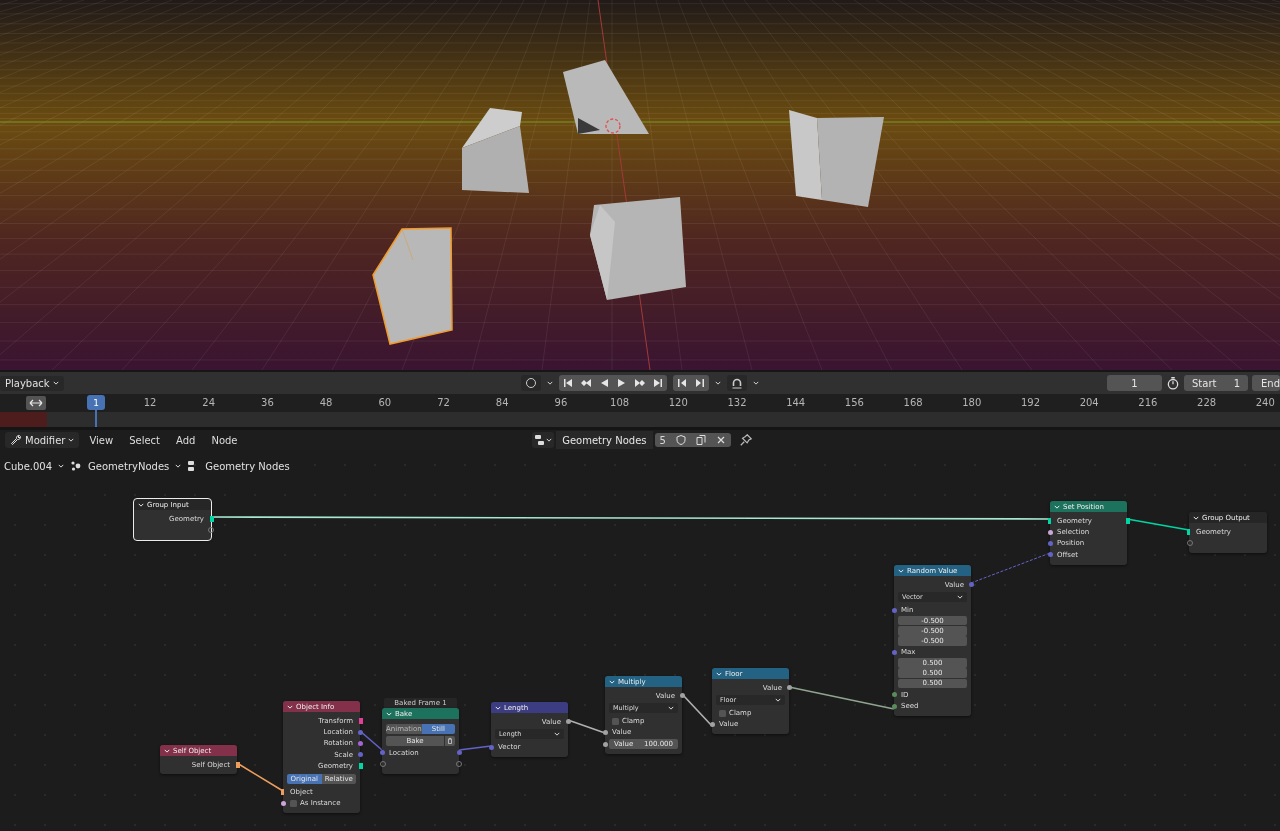  What do you see at coordinates (450, 741) in the screenshot?
I see `trash-icon` at bounding box center [450, 741].